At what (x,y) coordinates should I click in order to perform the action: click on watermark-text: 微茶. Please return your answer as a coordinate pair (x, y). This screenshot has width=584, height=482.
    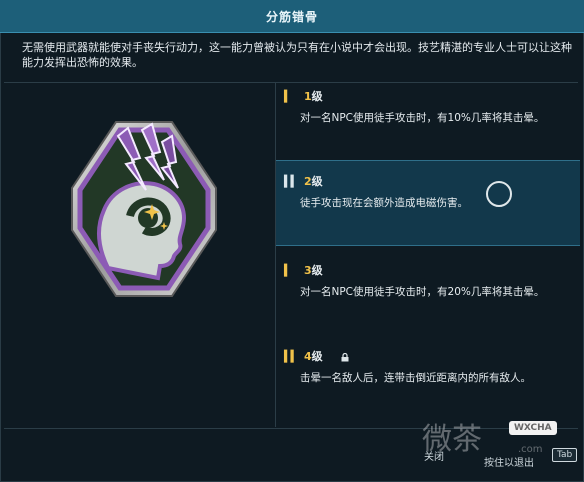
    Looking at the image, I should click on (452, 439).